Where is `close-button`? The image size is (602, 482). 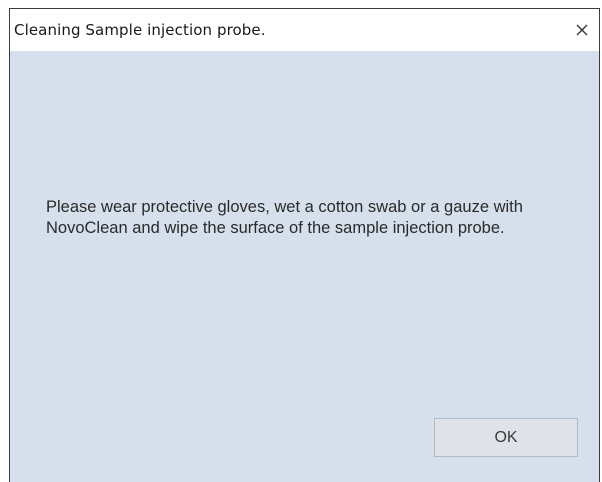
close-button is located at coordinates (582, 30).